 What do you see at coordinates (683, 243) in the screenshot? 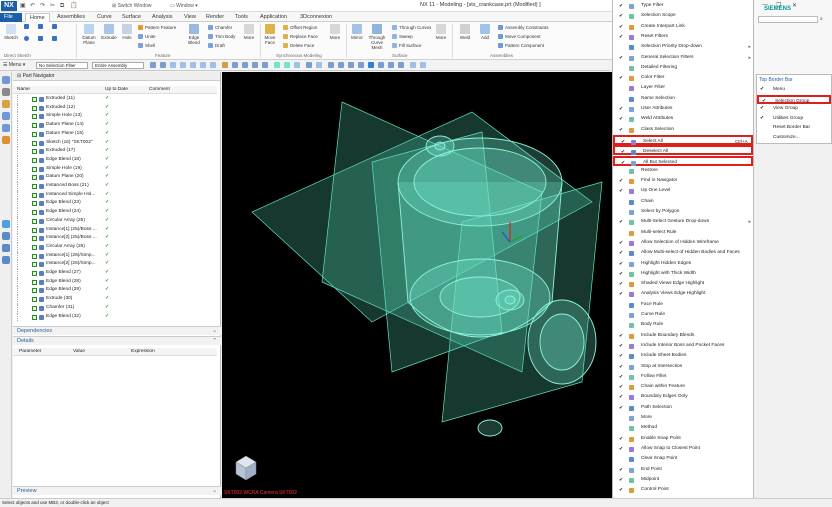
I see `menu-item: ✔ Allow Selection of Hidden Wireframe` at bounding box center [683, 243].